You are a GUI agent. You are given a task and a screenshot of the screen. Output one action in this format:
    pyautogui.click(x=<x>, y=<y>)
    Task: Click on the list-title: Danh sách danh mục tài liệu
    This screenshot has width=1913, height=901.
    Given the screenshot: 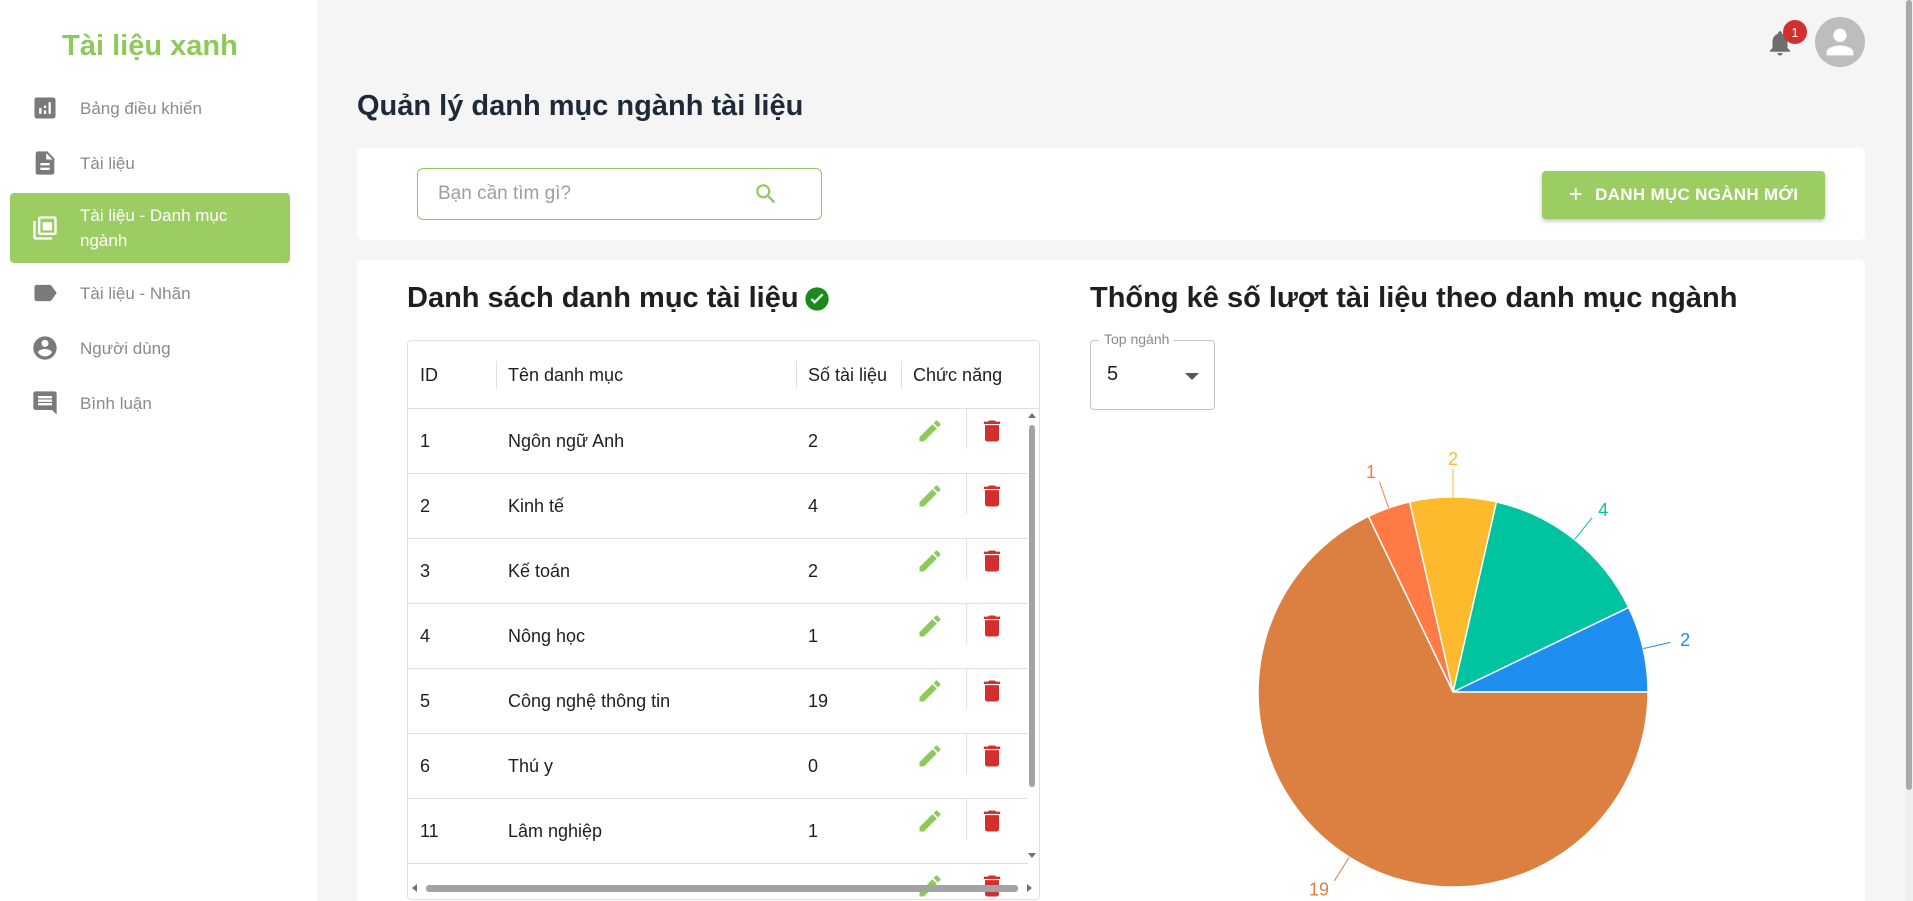 What is the action you would take?
    pyautogui.click(x=619, y=298)
    